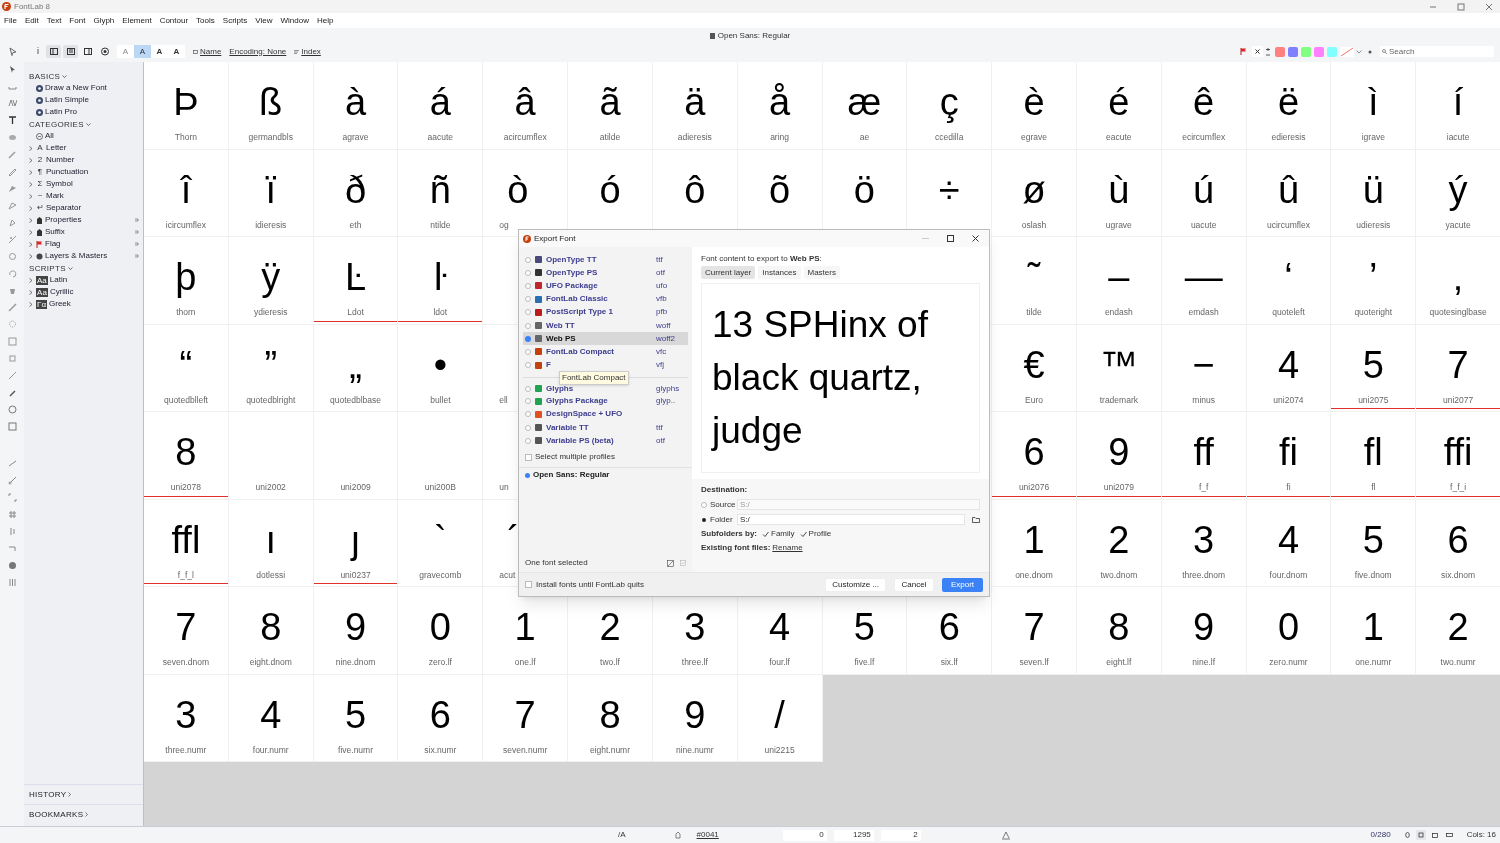 This screenshot has height=843, width=1500. Describe the element at coordinates (1204, 575) in the screenshot. I see `glyph-name: three.dnom` at that location.